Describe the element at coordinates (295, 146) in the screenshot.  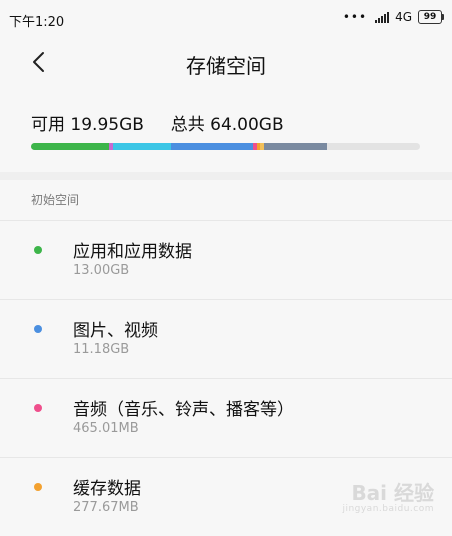
I see `usage-segment-other` at that location.